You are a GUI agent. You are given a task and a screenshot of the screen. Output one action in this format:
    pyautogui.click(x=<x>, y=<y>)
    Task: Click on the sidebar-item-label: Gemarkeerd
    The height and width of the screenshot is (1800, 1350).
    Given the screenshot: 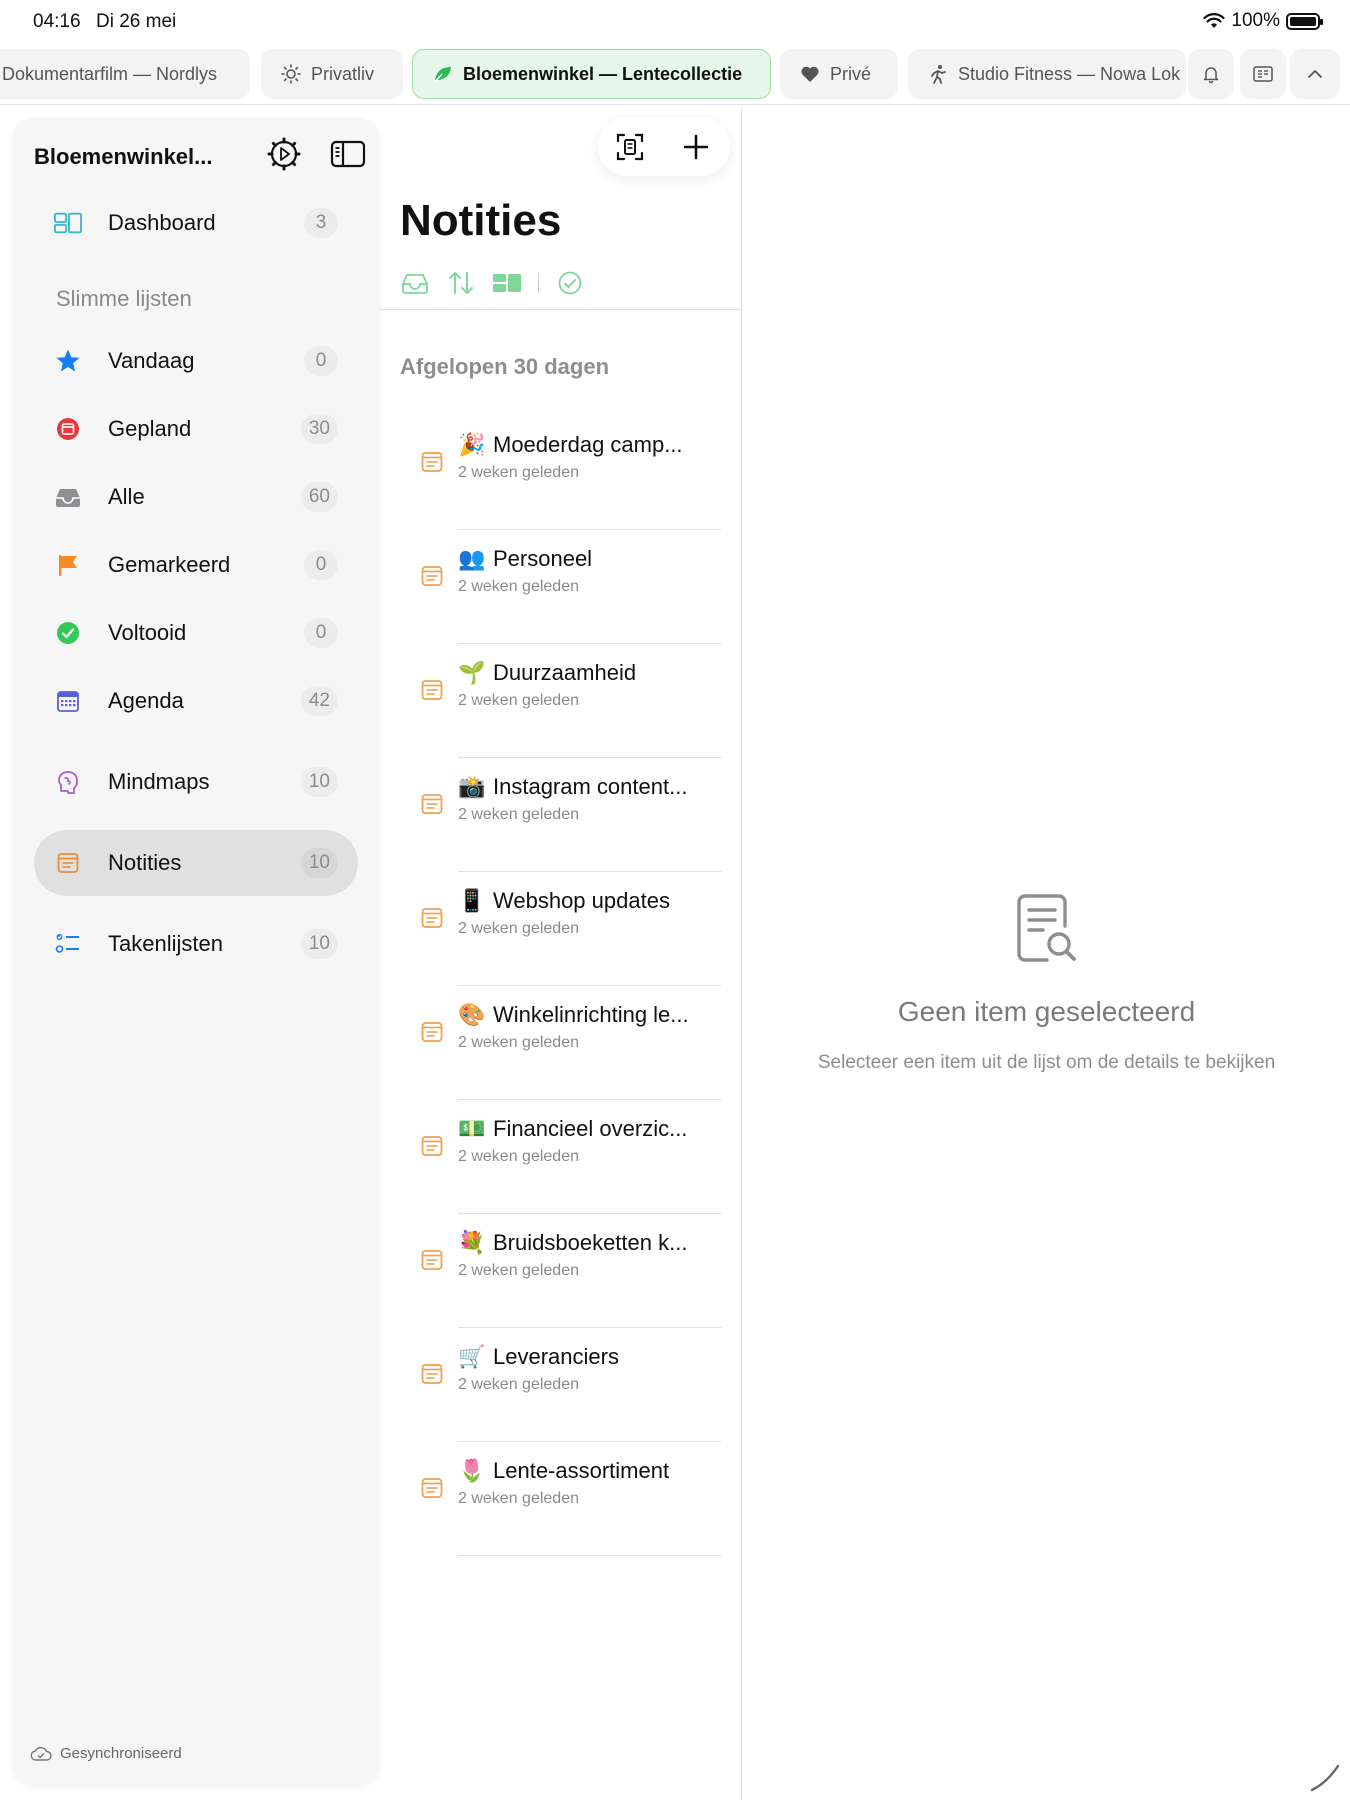 What is the action you would take?
    pyautogui.click(x=169, y=564)
    